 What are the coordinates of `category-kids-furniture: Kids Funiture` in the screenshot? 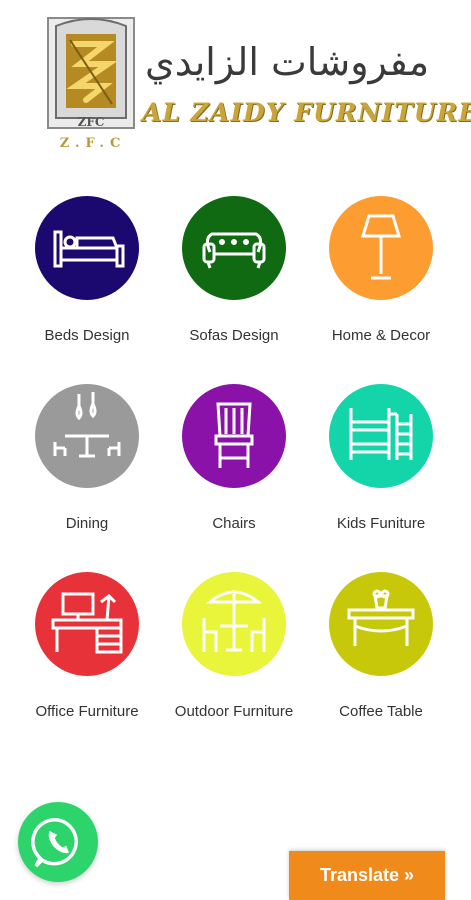 It's located at (381, 458).